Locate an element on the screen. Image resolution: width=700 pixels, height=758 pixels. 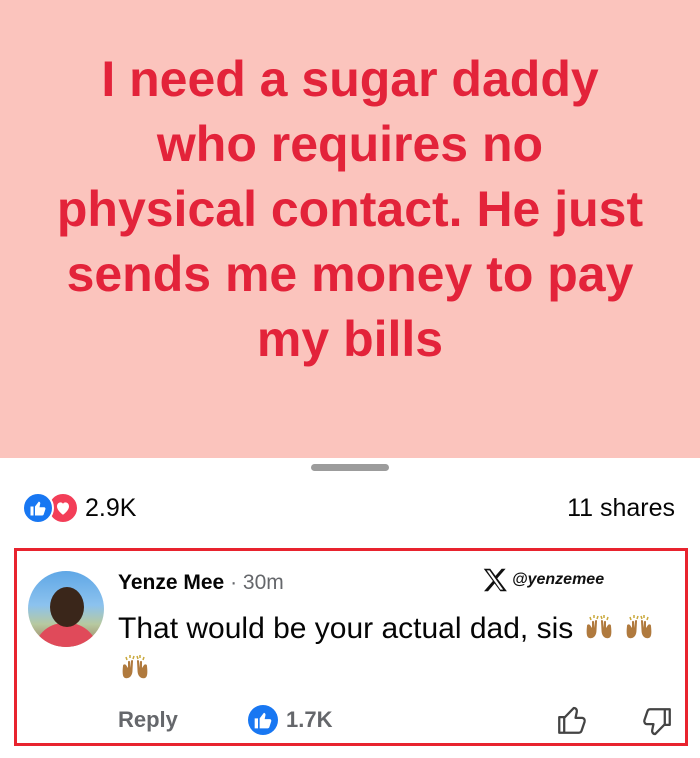
watermark: @yenzemee is located at coordinates (542, 580).